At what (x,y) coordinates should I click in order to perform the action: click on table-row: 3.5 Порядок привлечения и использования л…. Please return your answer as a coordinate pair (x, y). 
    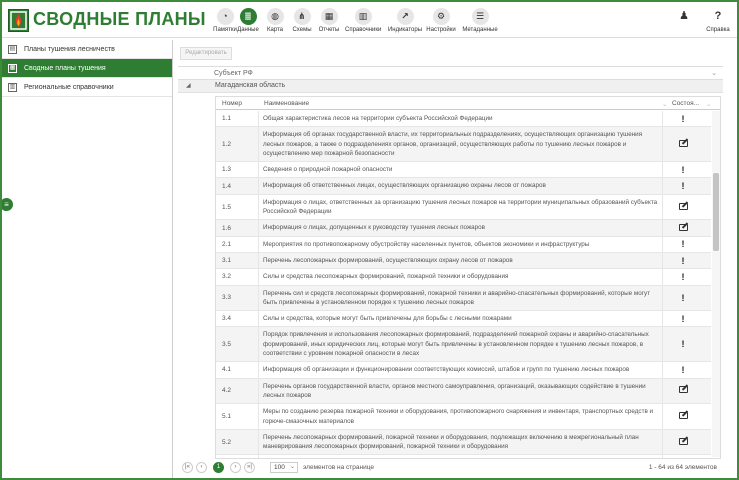
    Looking at the image, I should click on (463, 345).